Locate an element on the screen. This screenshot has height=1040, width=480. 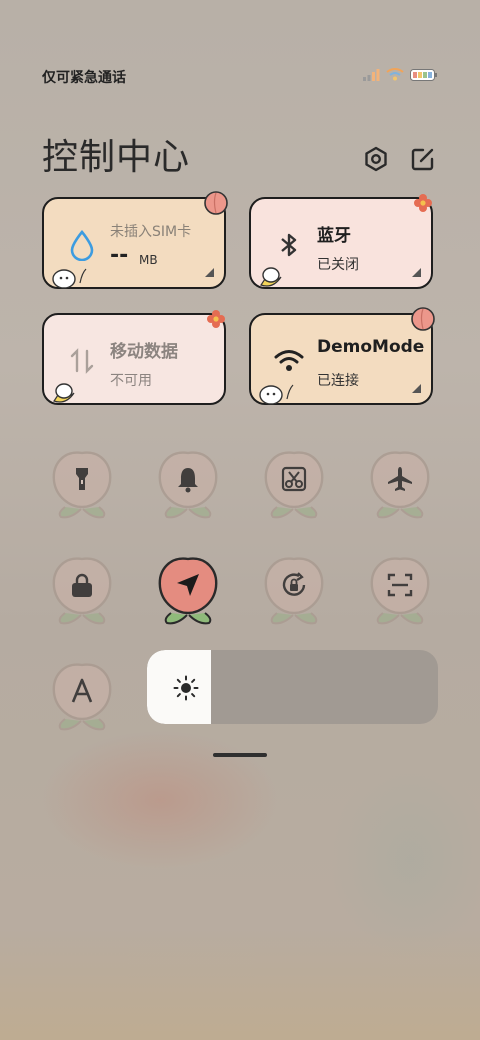
toggle-flashlight is located at coordinates (82, 484).